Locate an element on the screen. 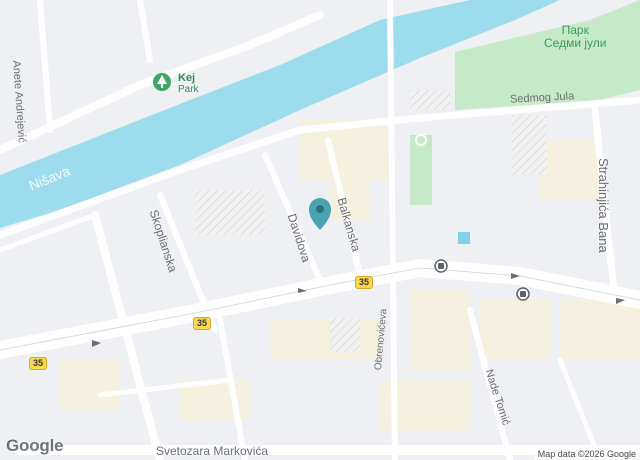 Image resolution: width=640 pixels, height=460 pixels. park-label-line2: Седми јули is located at coordinates (575, 43).